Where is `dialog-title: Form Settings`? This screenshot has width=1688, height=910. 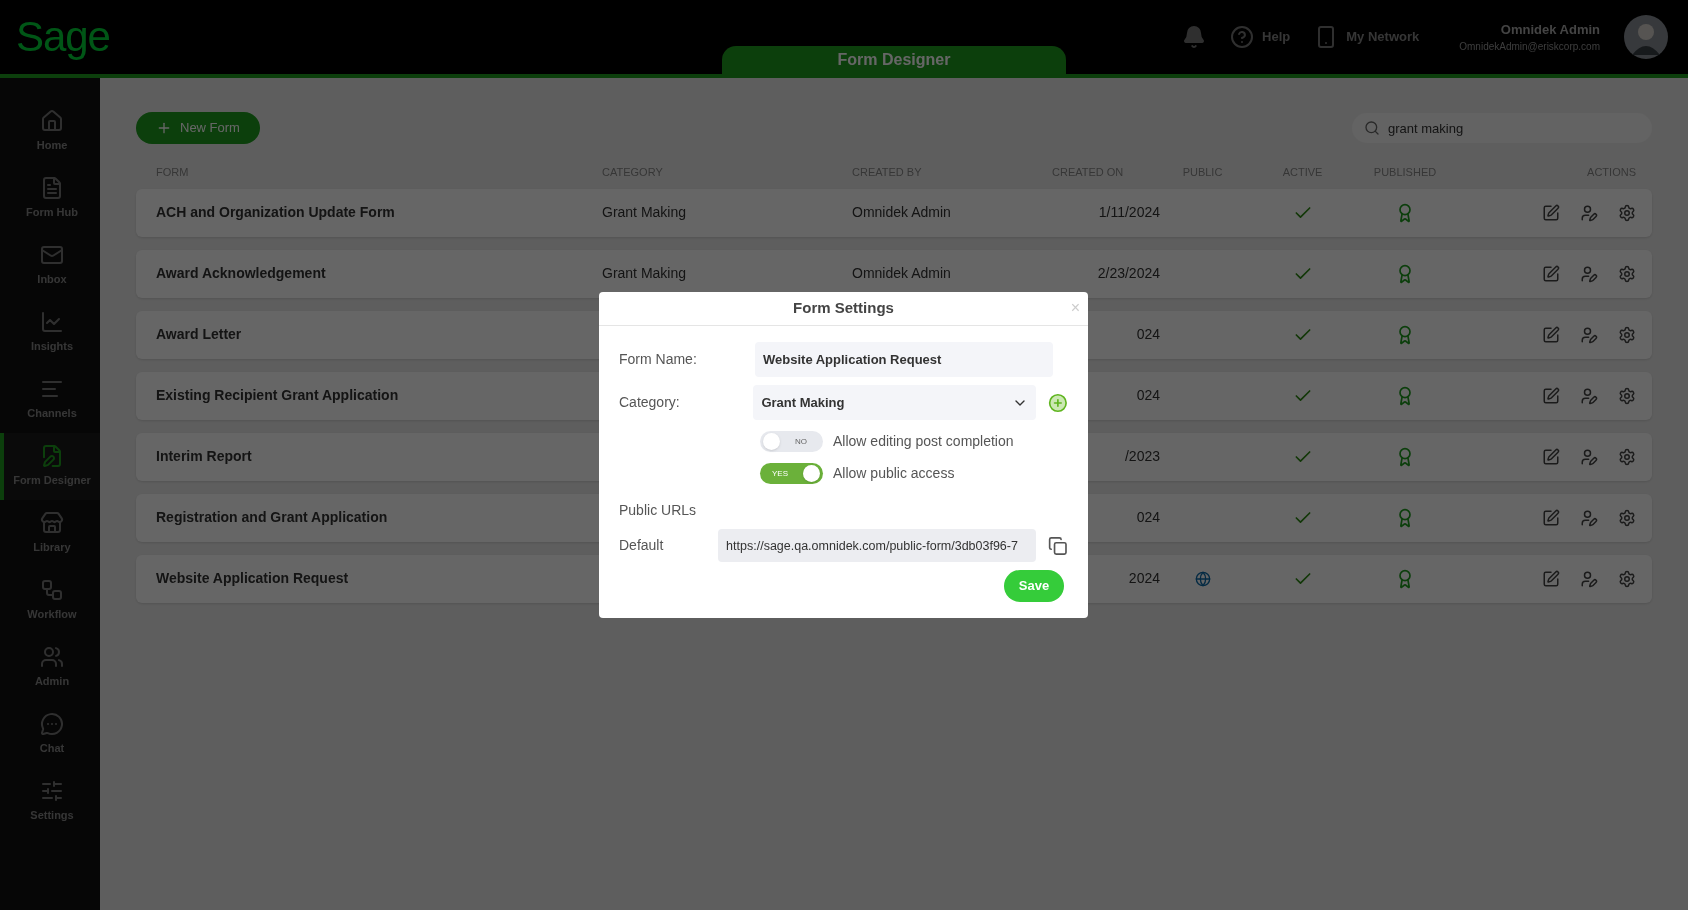 dialog-title: Form Settings is located at coordinates (843, 308).